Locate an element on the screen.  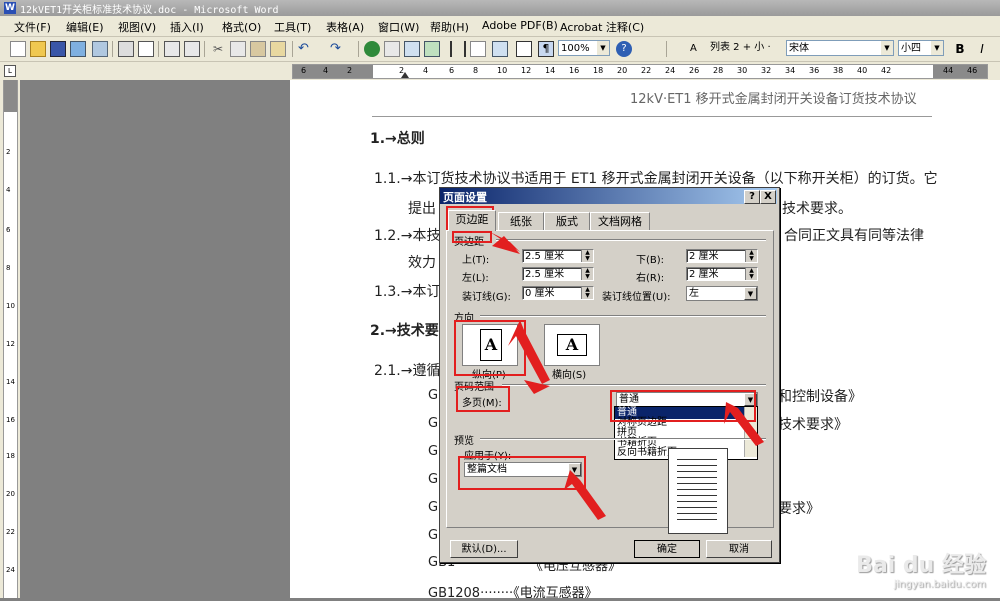
ruler-tick: 26 is located at coordinates (694, 70).